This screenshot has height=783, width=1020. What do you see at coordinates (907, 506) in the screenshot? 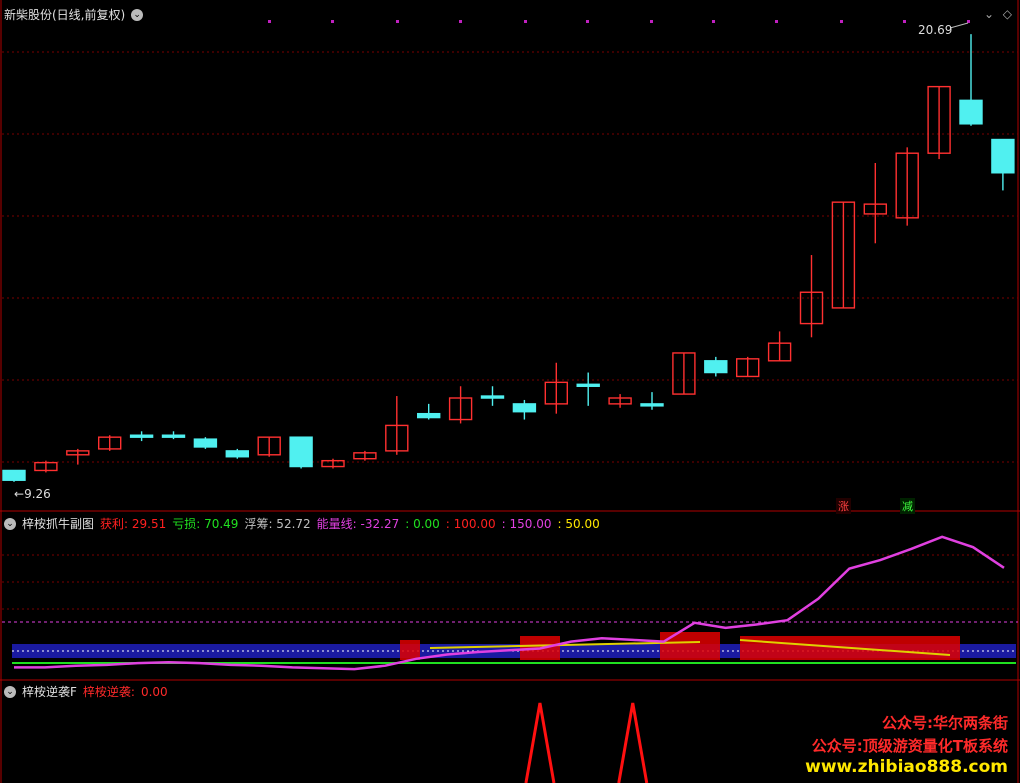
I see `marker-down-badge: 减` at bounding box center [907, 506].